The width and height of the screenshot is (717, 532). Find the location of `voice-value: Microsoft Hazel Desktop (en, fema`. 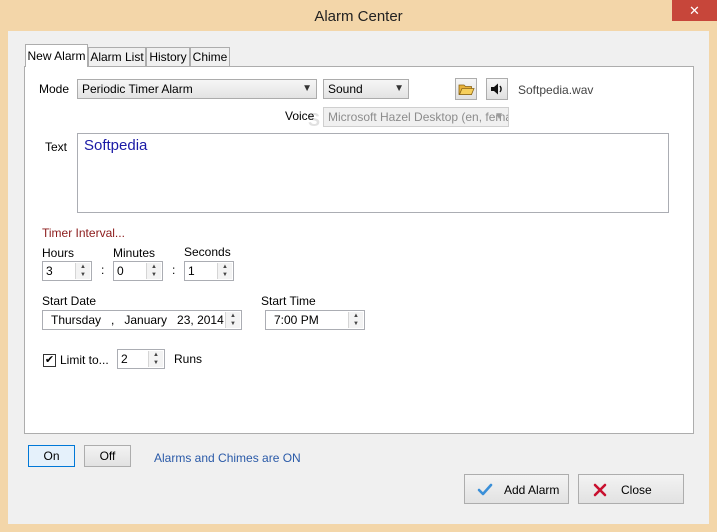

voice-value: Microsoft Hazel Desktop (en, fema is located at coordinates (418, 117).